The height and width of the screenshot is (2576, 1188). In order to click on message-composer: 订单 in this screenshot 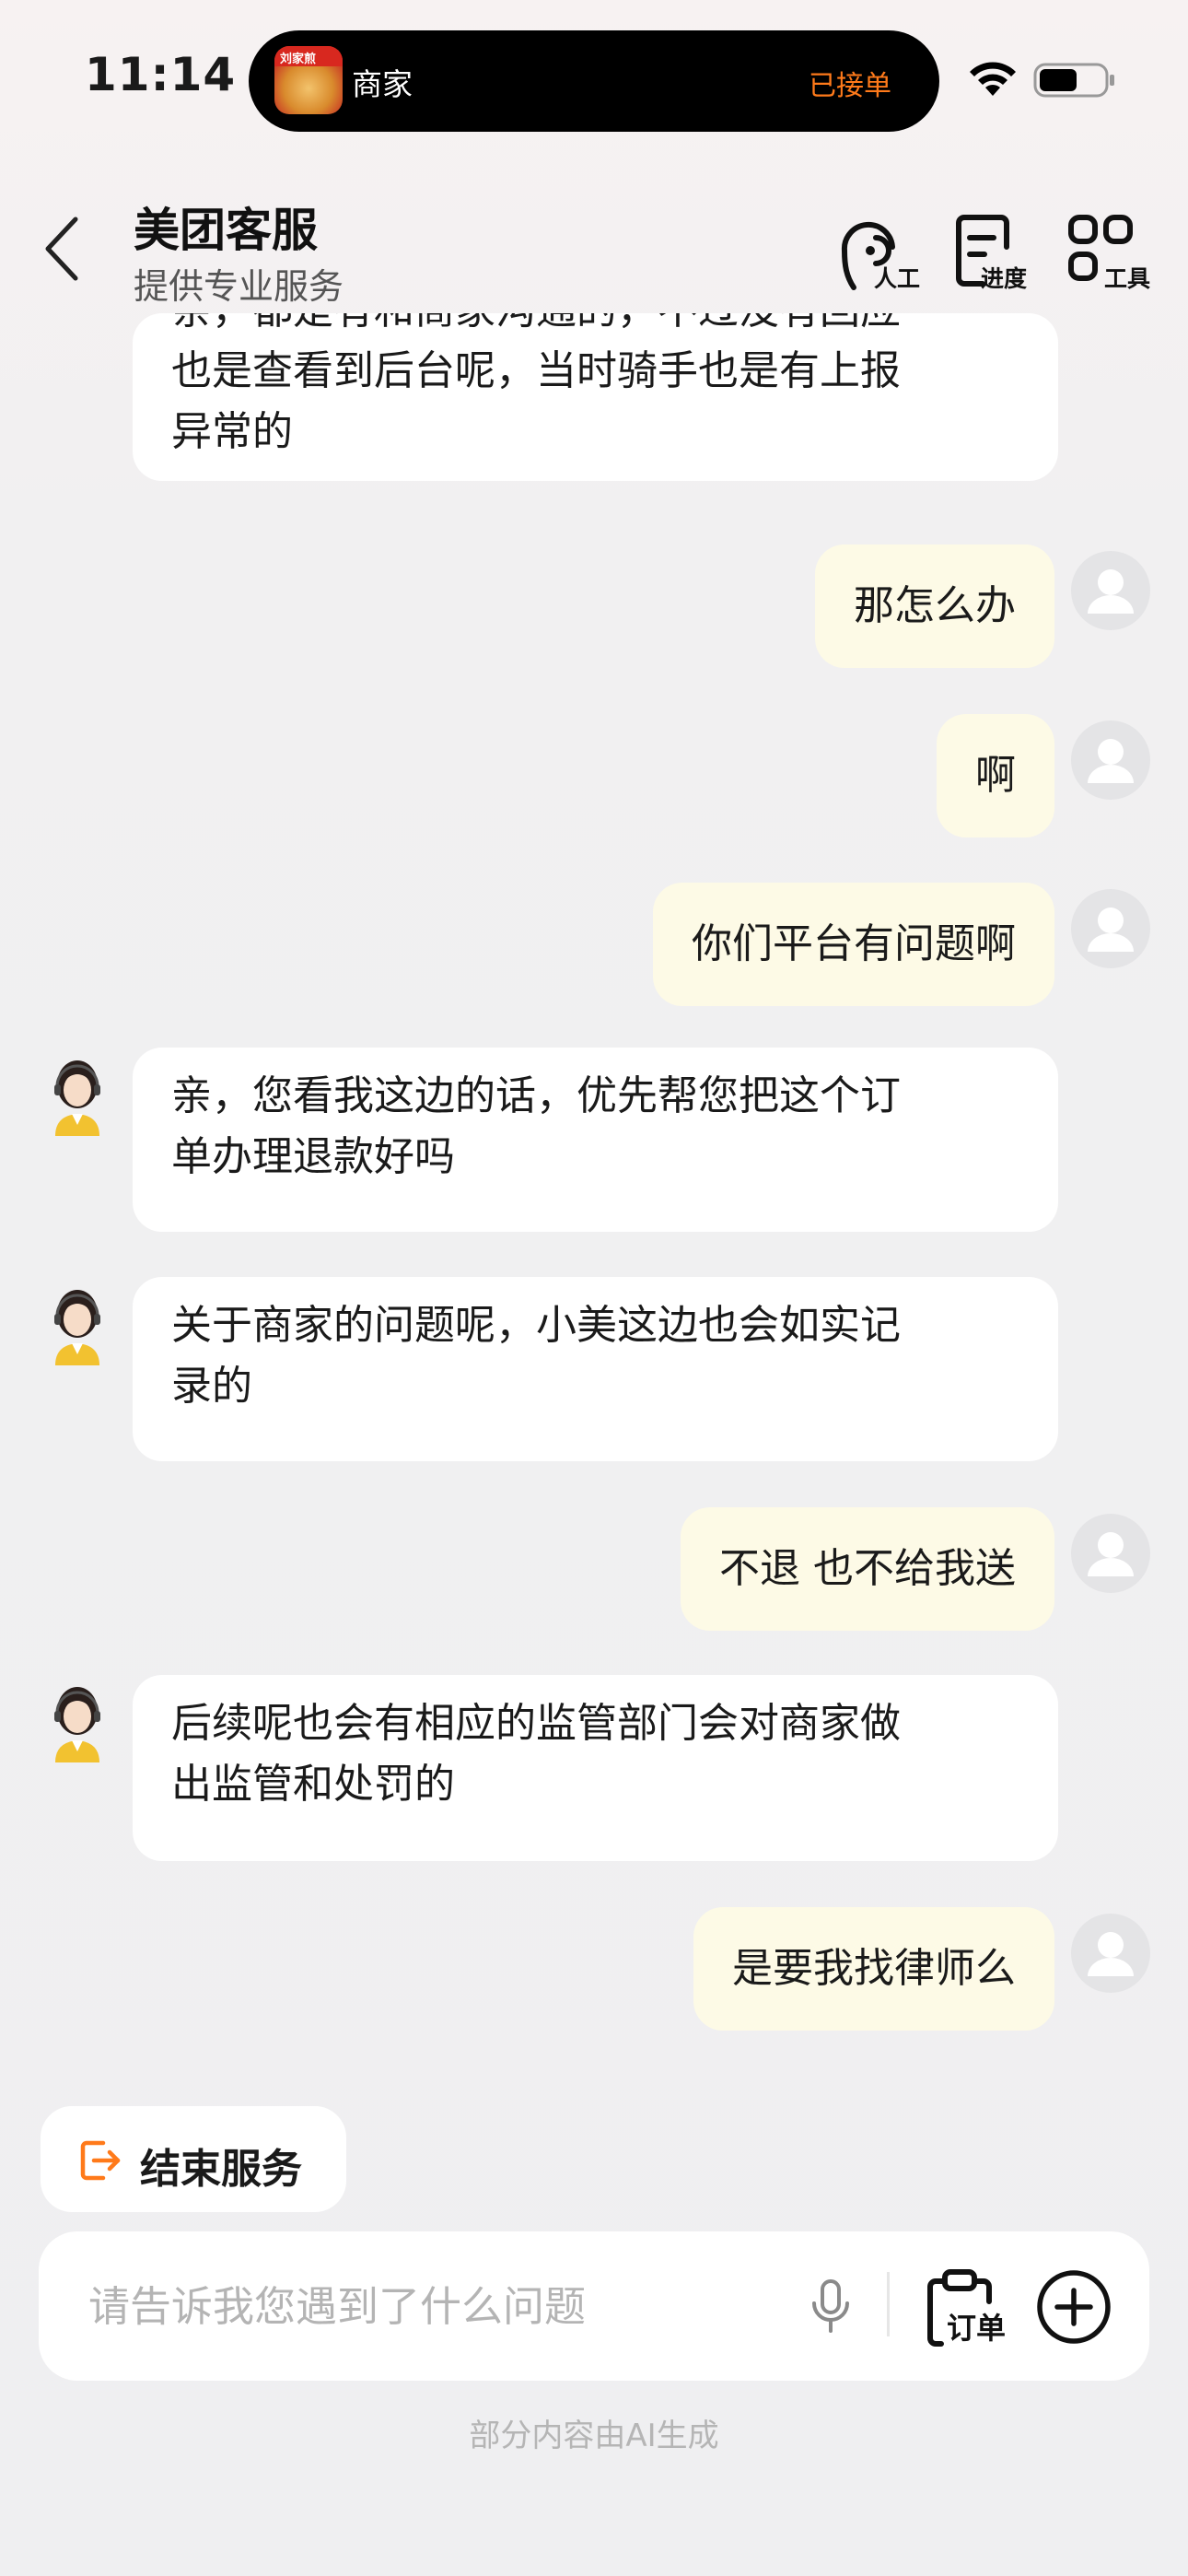, I will do `click(594, 2306)`.